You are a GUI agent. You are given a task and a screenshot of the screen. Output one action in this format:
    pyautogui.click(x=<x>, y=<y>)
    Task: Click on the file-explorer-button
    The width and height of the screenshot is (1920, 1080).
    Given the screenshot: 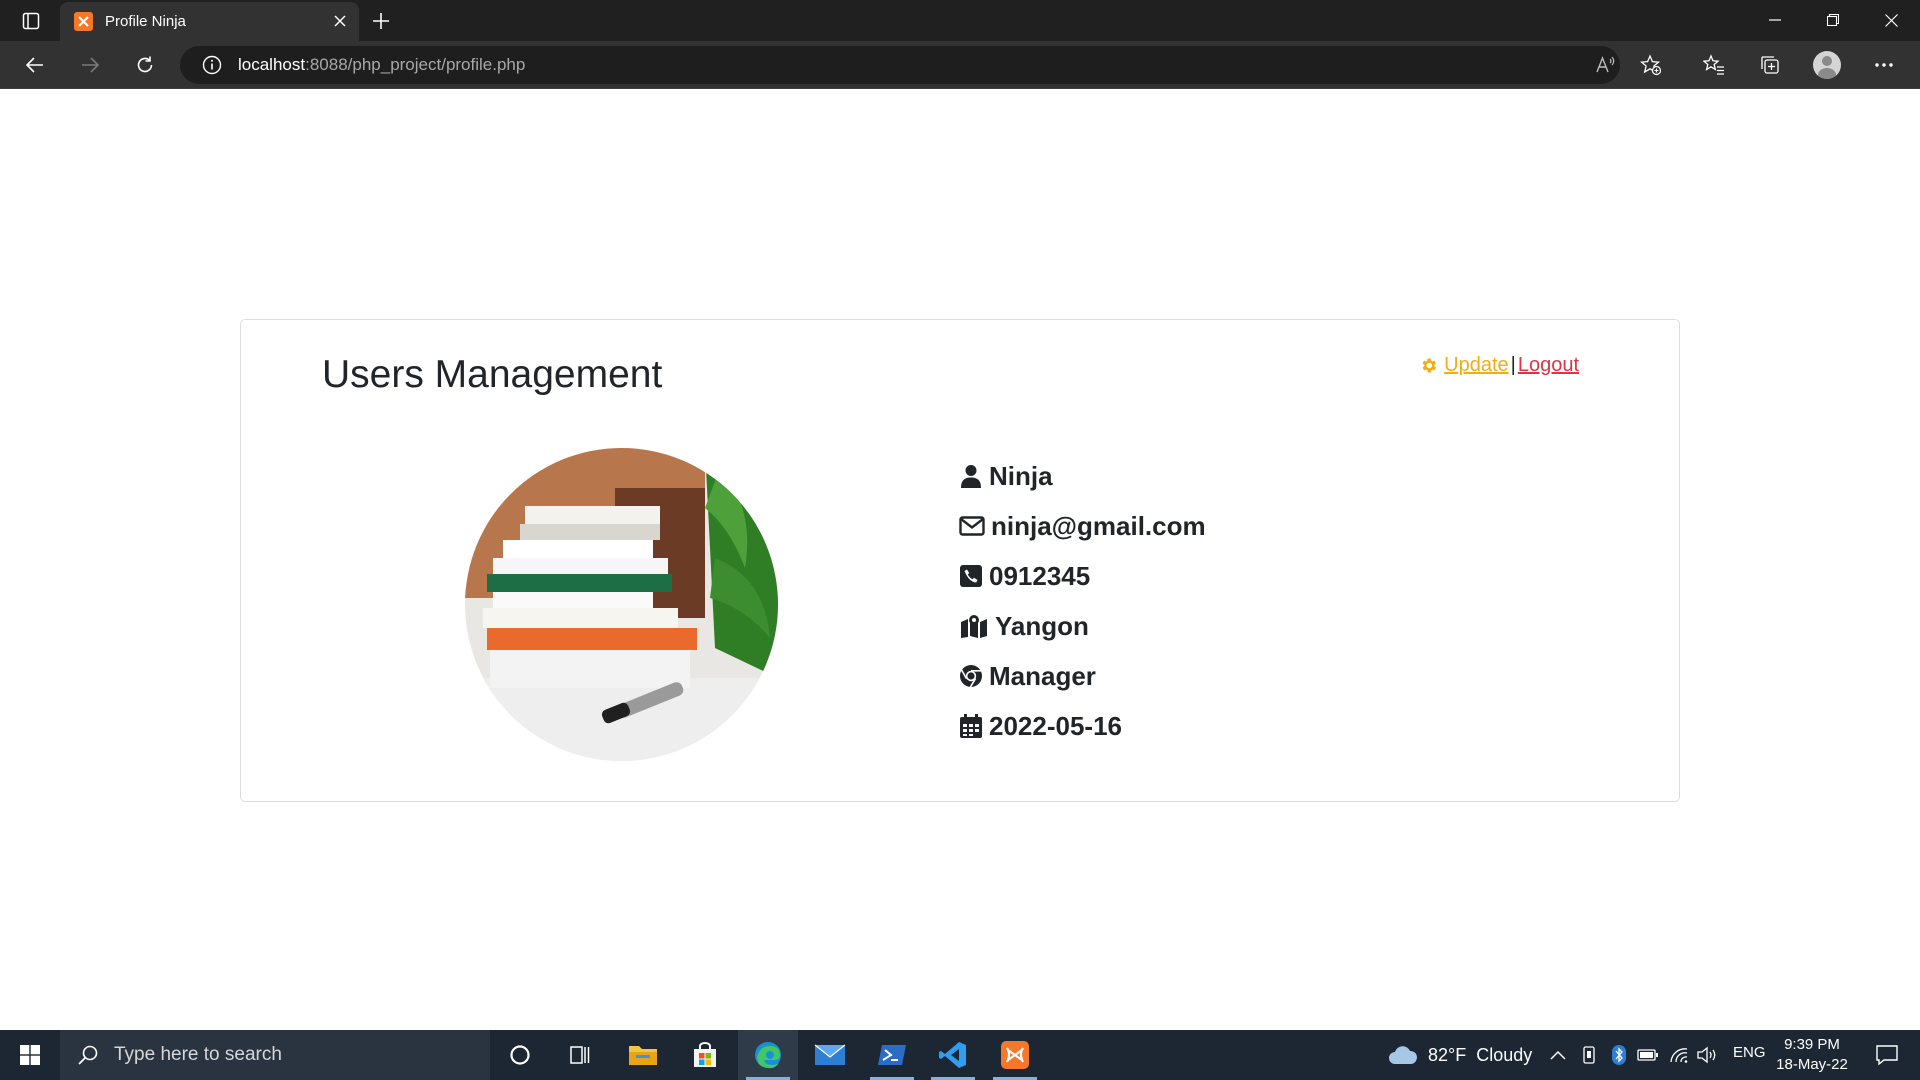 What is the action you would take?
    pyautogui.click(x=643, y=1055)
    